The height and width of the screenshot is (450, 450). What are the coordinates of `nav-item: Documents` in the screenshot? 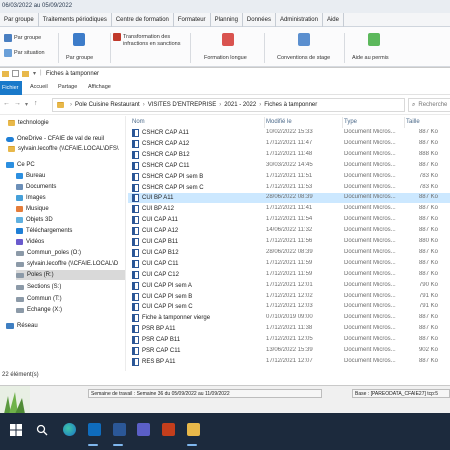 It's located at (36, 187).